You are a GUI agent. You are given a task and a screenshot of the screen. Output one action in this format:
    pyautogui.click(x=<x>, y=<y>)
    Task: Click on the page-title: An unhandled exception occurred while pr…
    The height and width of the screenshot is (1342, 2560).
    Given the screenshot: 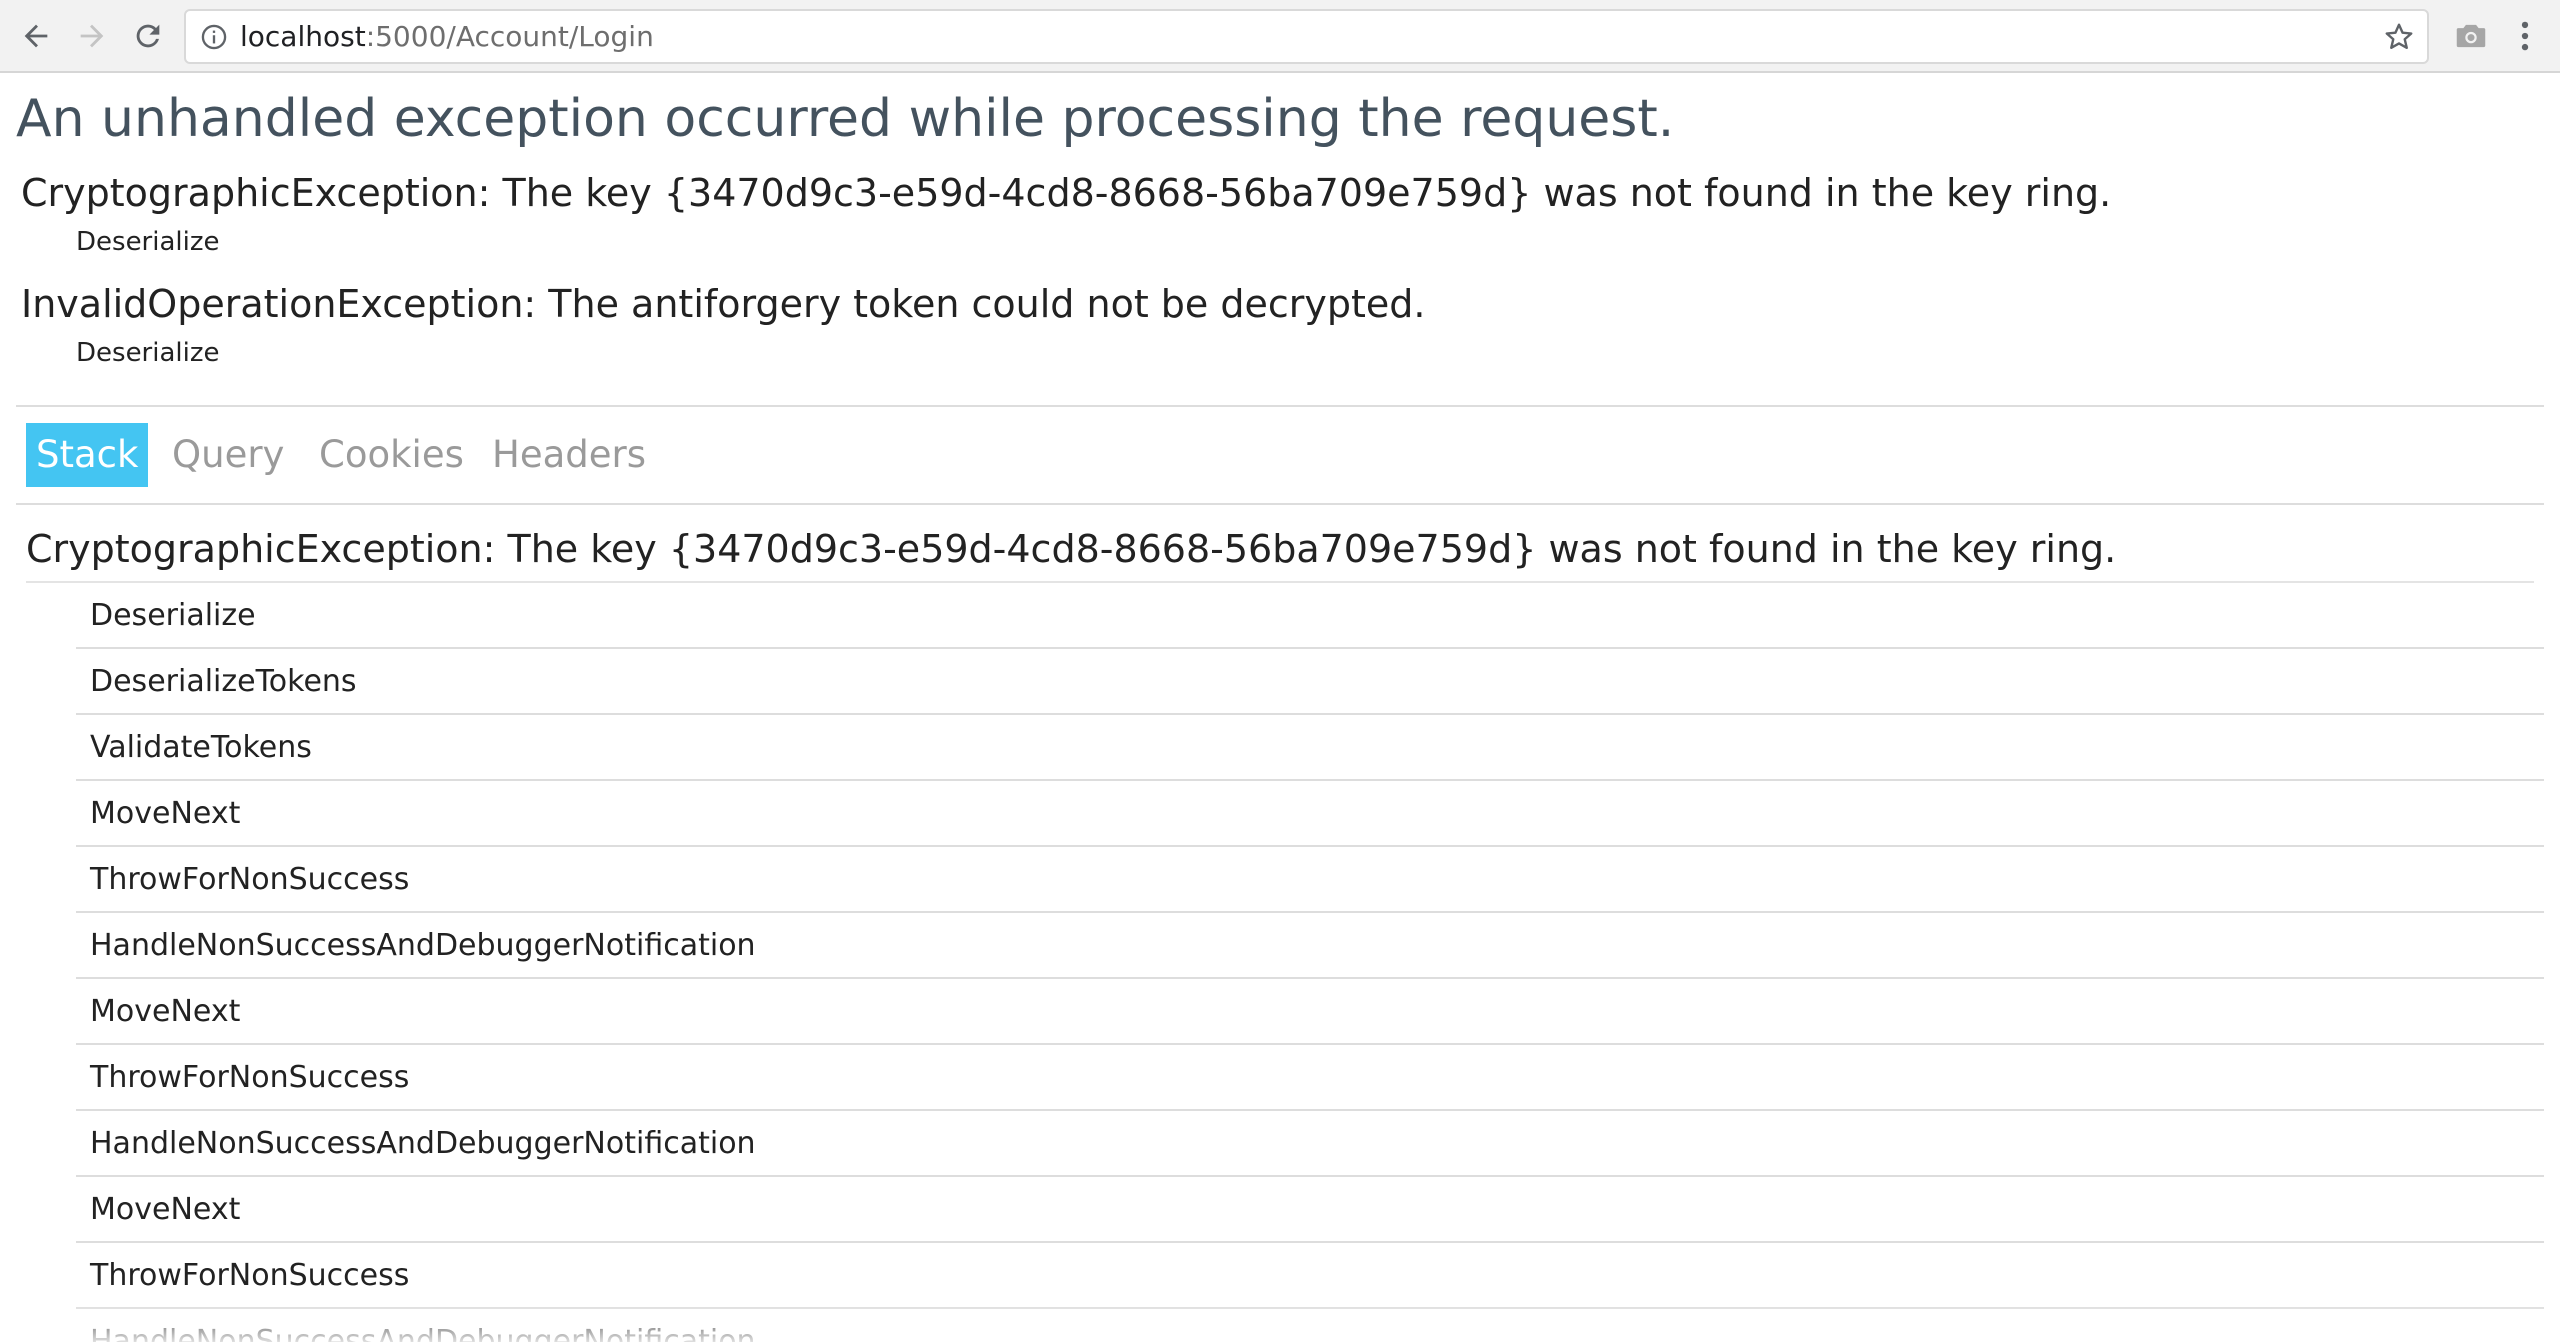 What is the action you would take?
    pyautogui.click(x=845, y=119)
    